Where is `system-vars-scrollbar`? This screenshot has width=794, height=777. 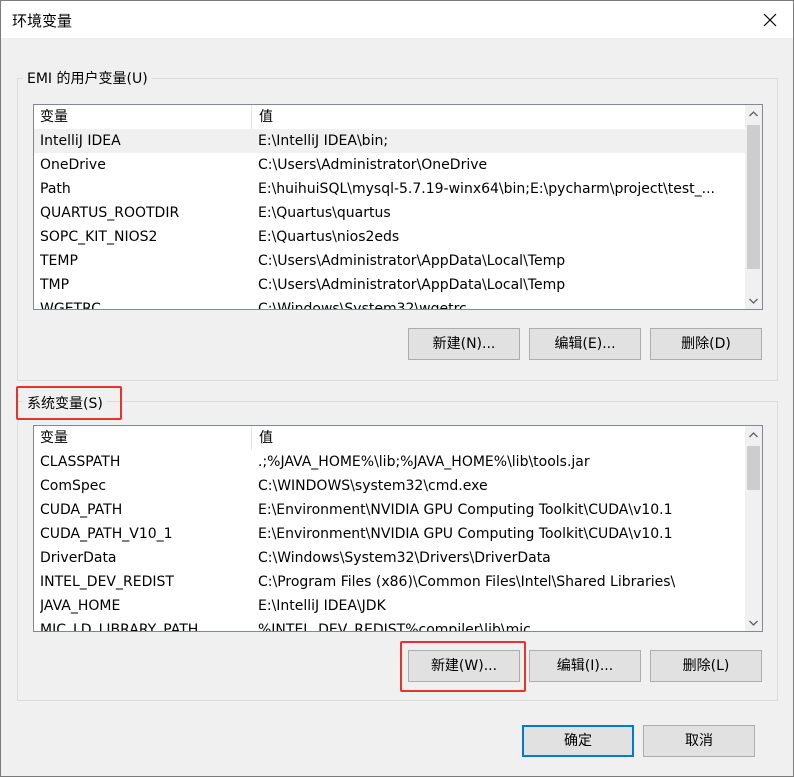 system-vars-scrollbar is located at coordinates (753, 528).